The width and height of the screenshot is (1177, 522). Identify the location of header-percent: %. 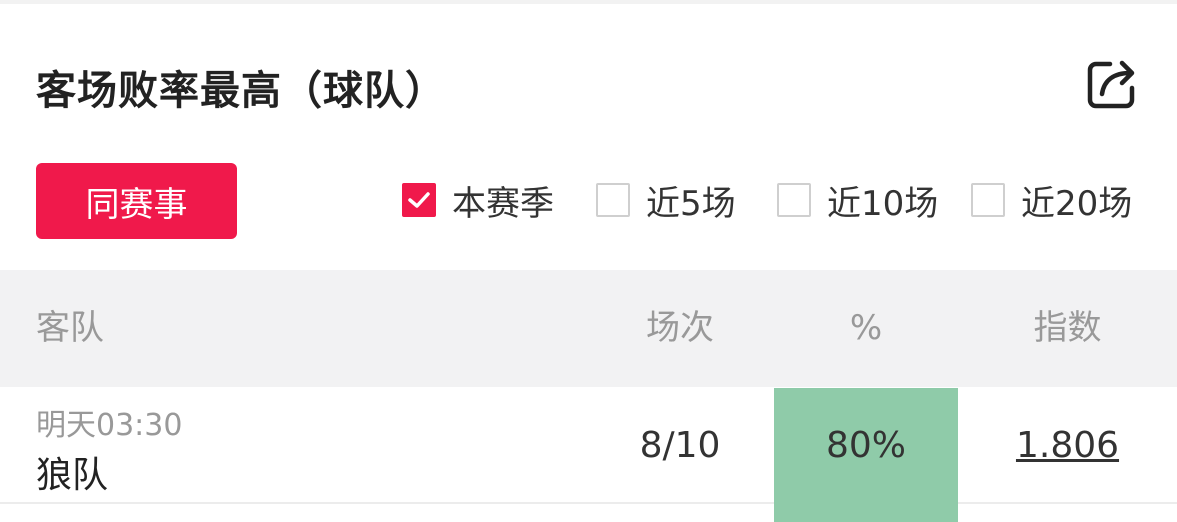
(866, 328).